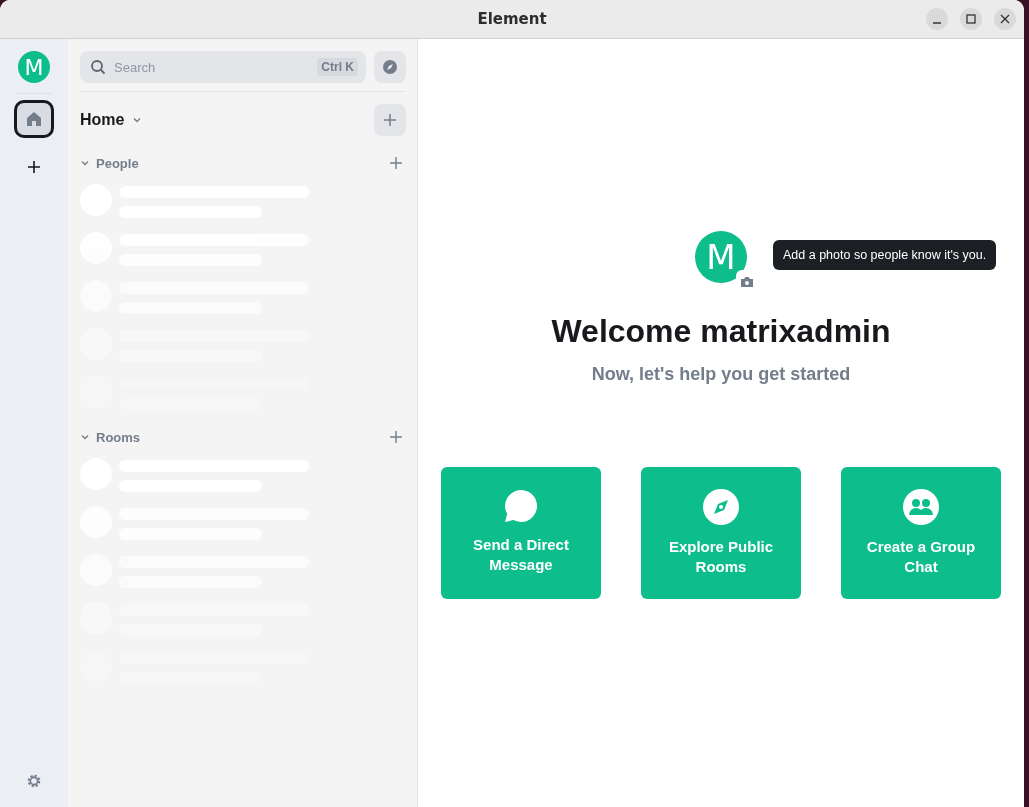 This screenshot has height=807, width=1029. Describe the element at coordinates (34, 781) in the screenshot. I see `settings-icon` at that location.